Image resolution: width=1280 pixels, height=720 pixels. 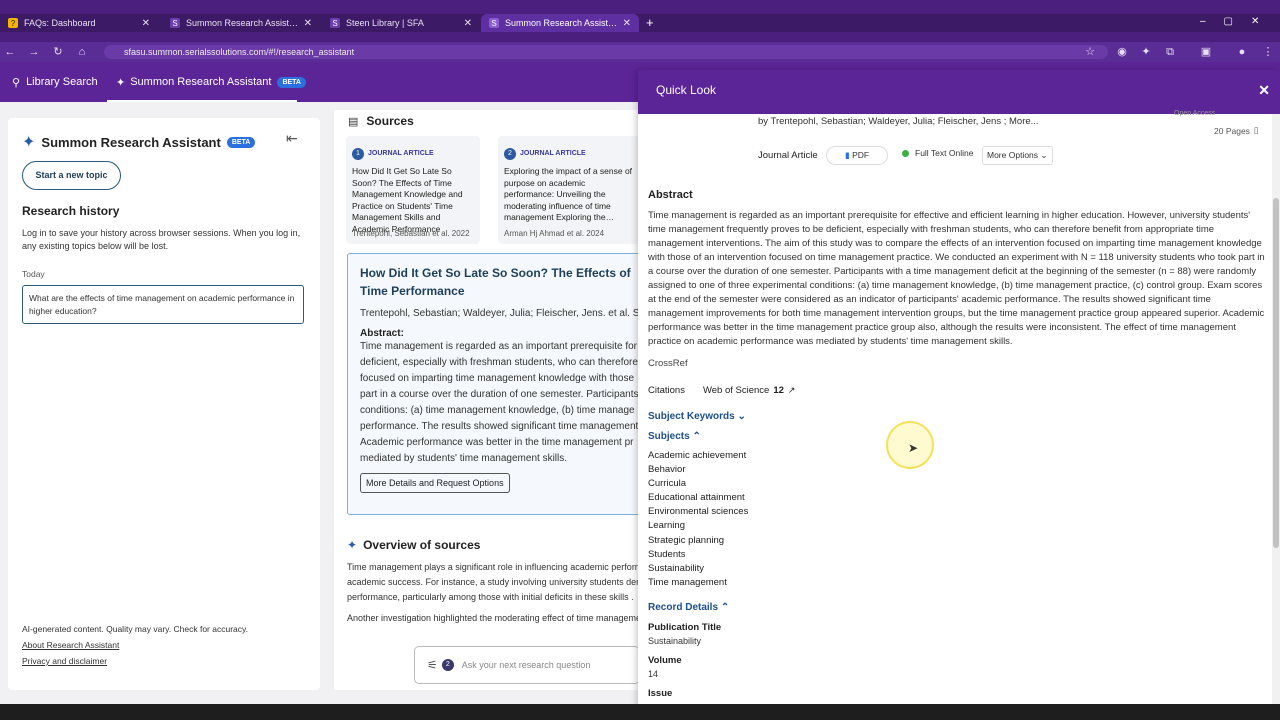 I want to click on bookmark-star-icon: ☆, so click(x=1090, y=52).